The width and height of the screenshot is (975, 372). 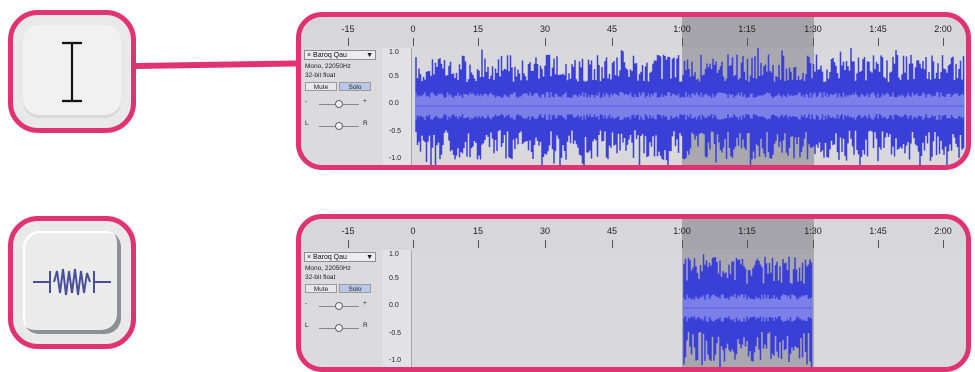 I want to click on waveform, so click(x=748, y=310).